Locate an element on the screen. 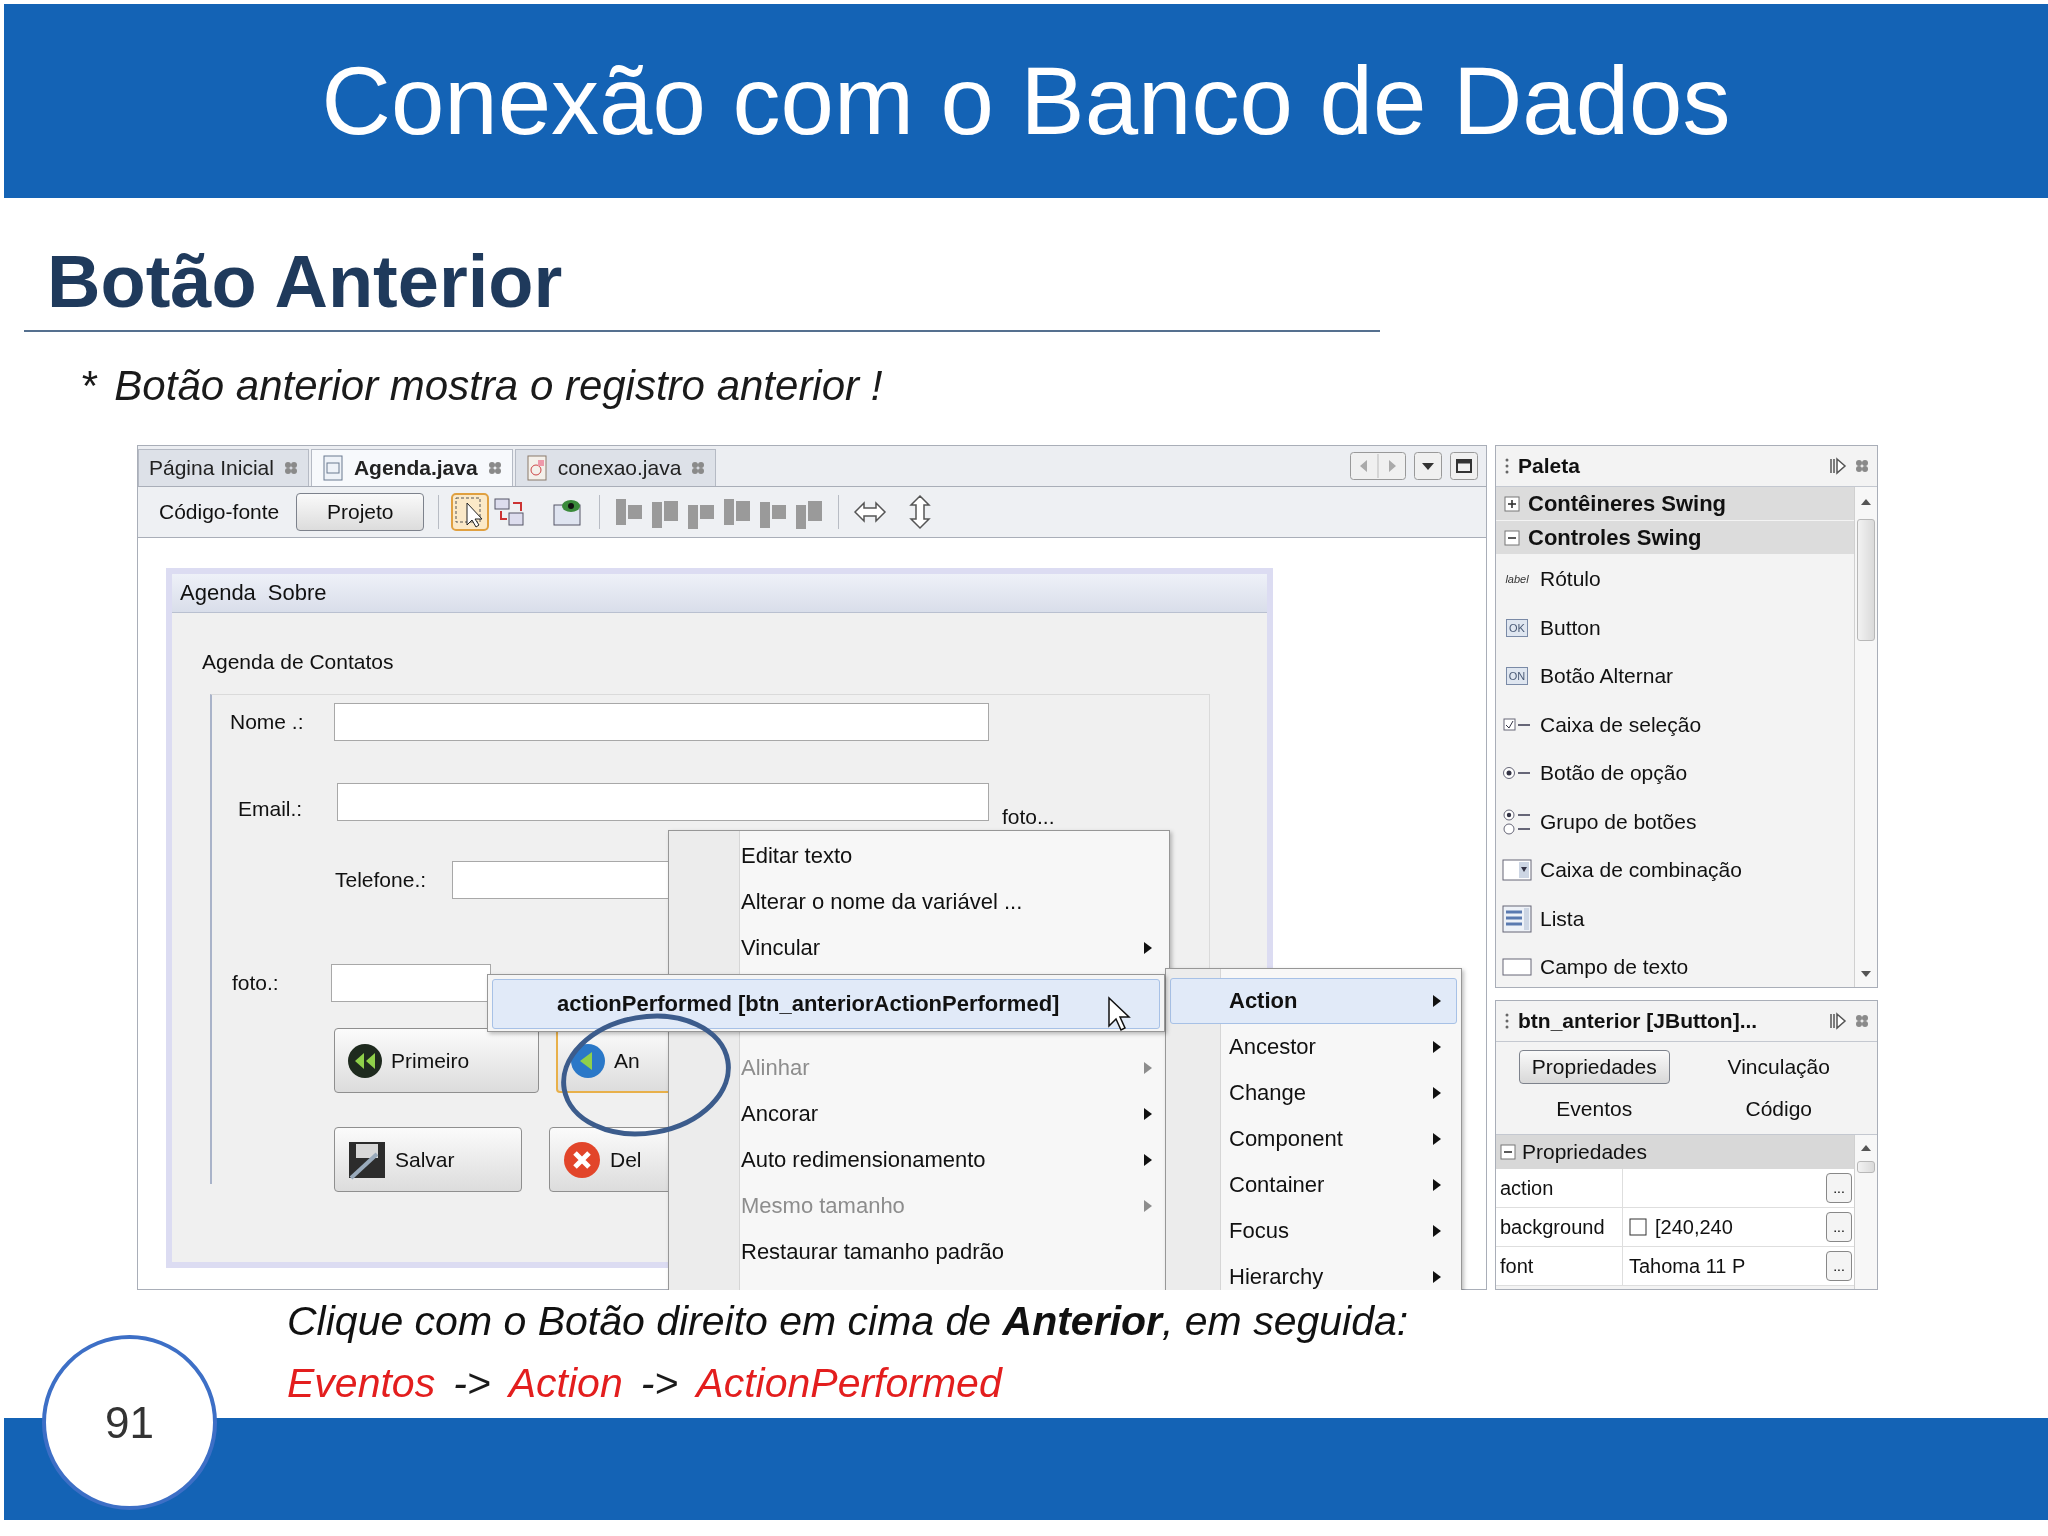 The image size is (2048, 1536). palette-item: ON Botão Alternar is located at coordinates (1675, 676).